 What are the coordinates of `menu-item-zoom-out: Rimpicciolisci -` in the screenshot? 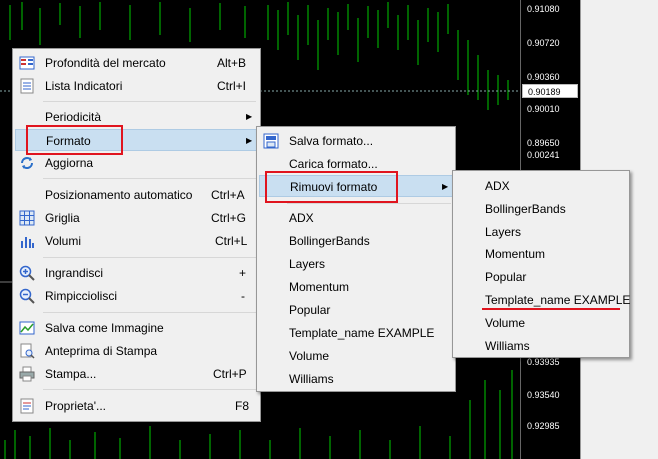 It's located at (136, 296).